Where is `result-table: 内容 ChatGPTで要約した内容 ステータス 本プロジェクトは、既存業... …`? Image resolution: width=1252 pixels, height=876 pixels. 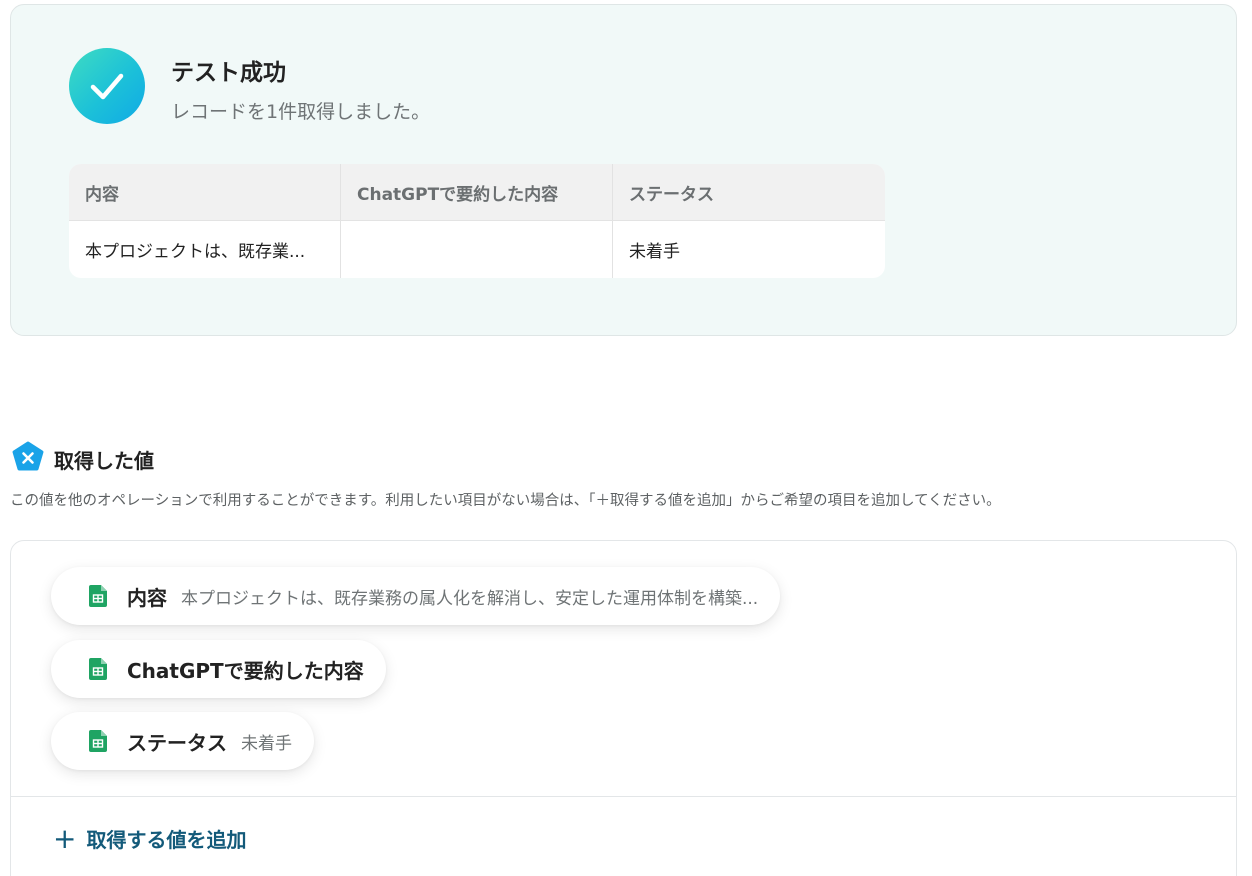
result-table: 内容 ChatGPTで要約した内容 ステータス 本プロジェクトは、既存業... … is located at coordinates (477, 221).